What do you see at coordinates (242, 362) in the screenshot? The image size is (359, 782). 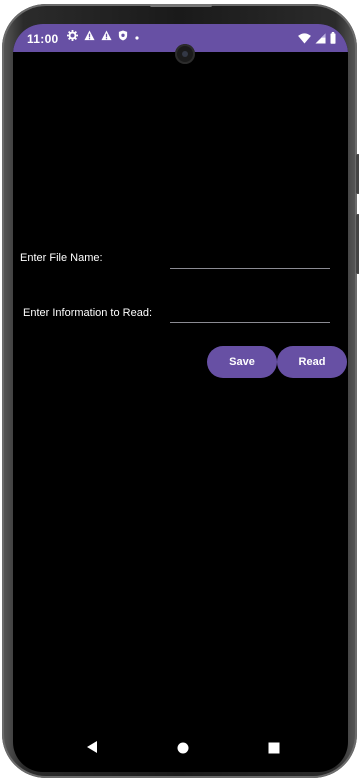 I see `save-button: Save` at bounding box center [242, 362].